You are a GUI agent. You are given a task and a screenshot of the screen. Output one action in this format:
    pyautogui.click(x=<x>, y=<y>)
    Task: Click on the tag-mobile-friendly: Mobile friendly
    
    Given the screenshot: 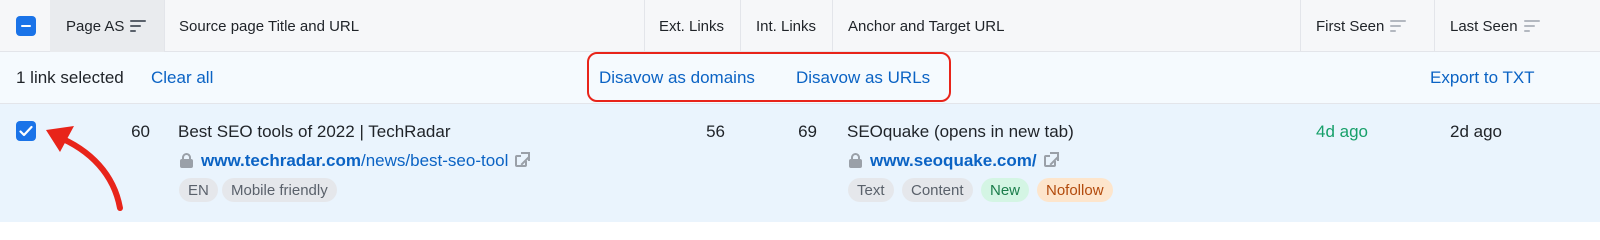 What is the action you would take?
    pyautogui.click(x=279, y=190)
    